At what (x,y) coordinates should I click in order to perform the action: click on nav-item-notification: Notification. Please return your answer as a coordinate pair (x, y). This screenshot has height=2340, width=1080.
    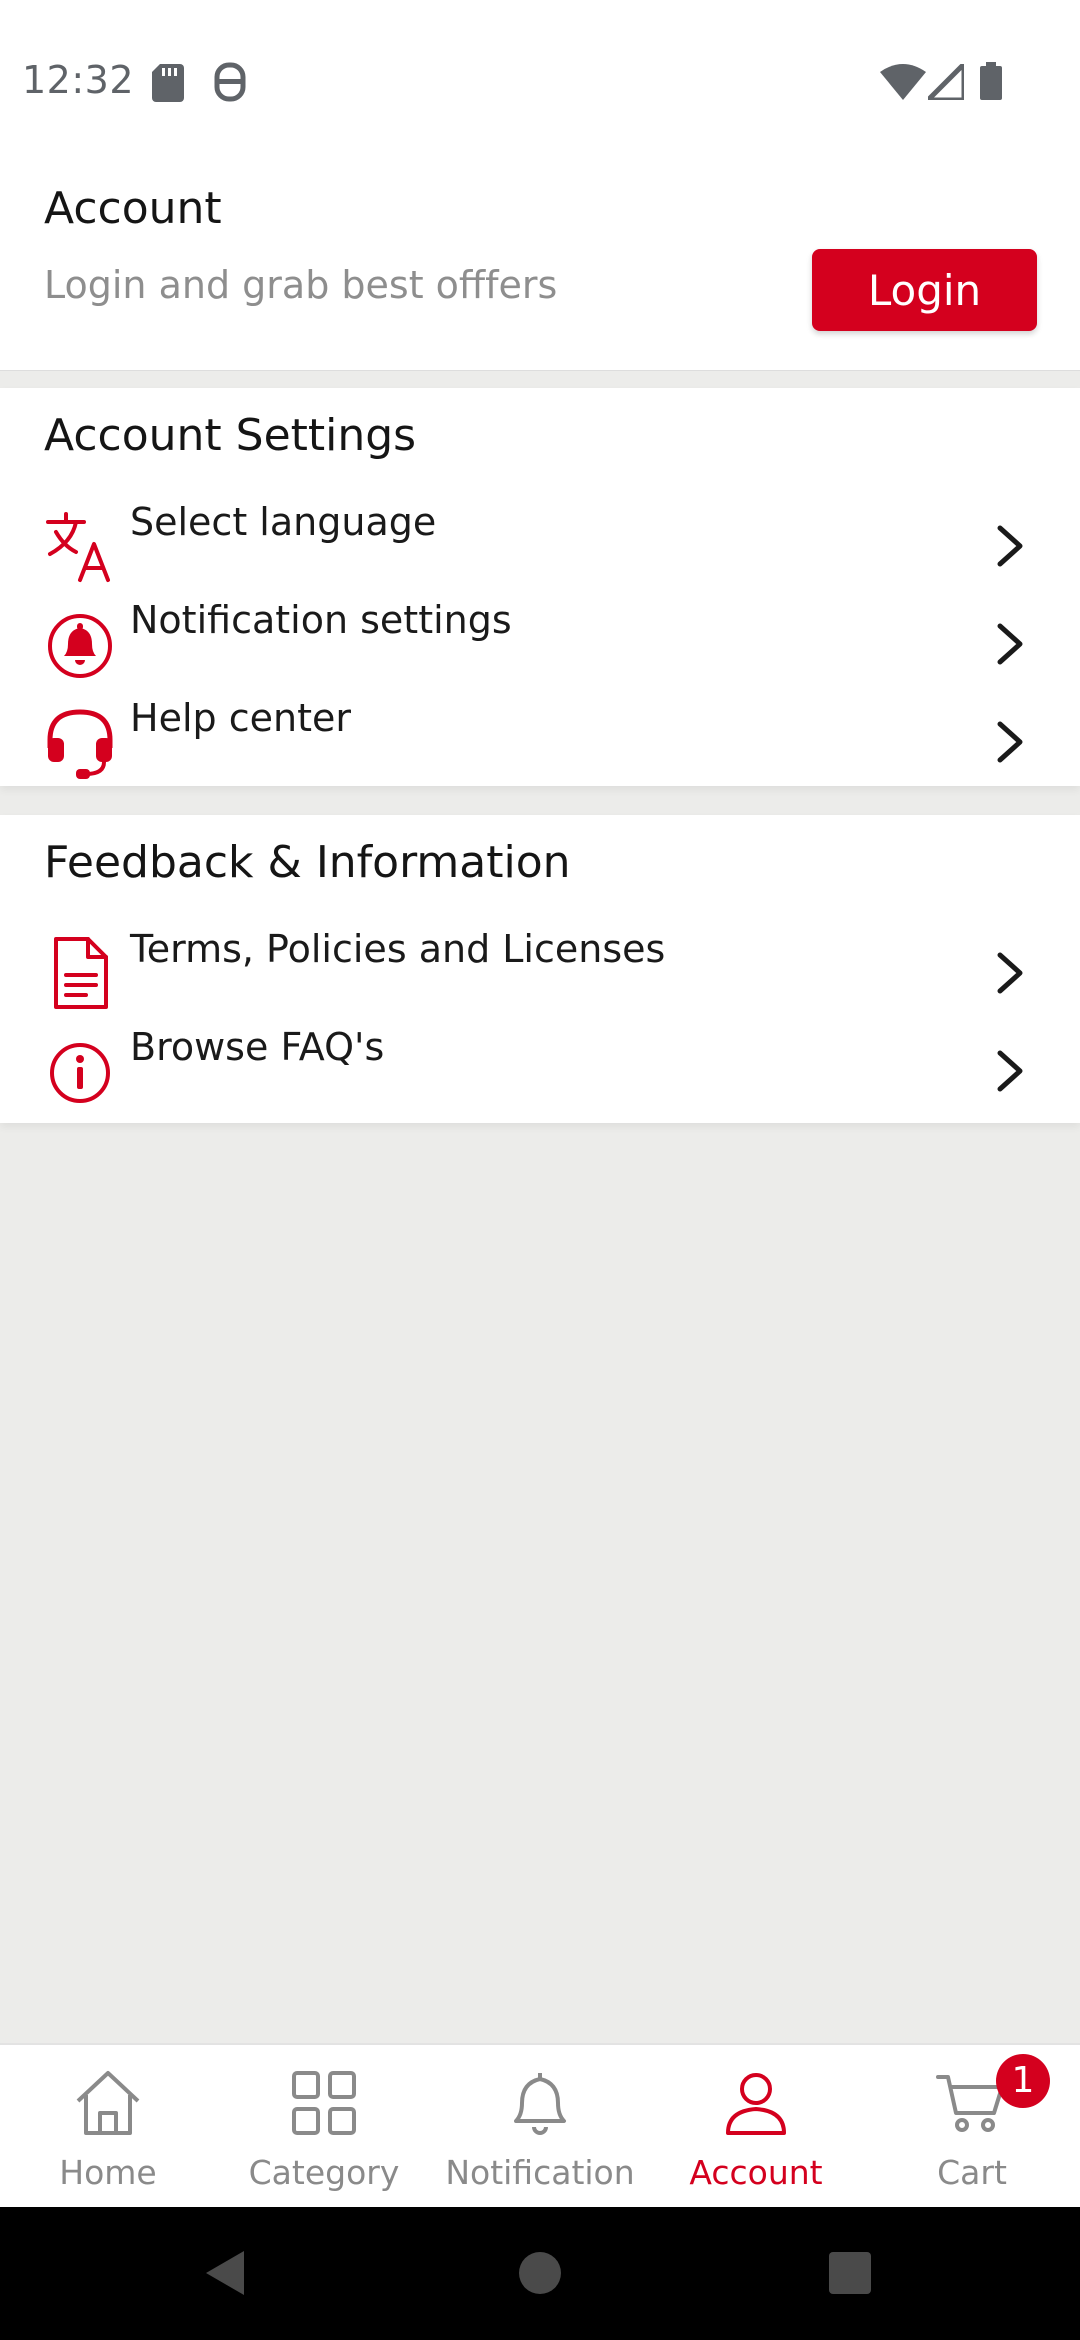
    Looking at the image, I should click on (540, 2127).